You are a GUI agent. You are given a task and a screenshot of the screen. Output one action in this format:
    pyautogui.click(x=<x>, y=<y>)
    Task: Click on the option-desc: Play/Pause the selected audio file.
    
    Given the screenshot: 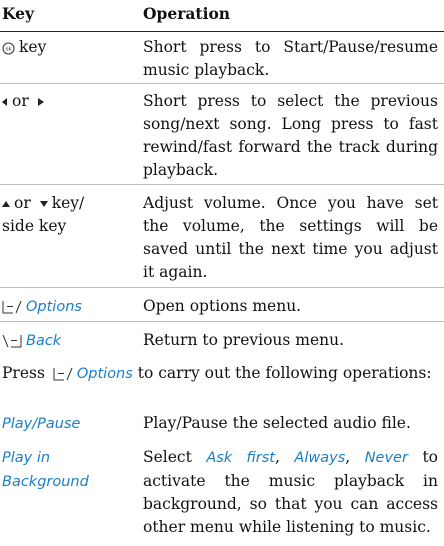 What is the action you would take?
    pyautogui.click(x=277, y=423)
    